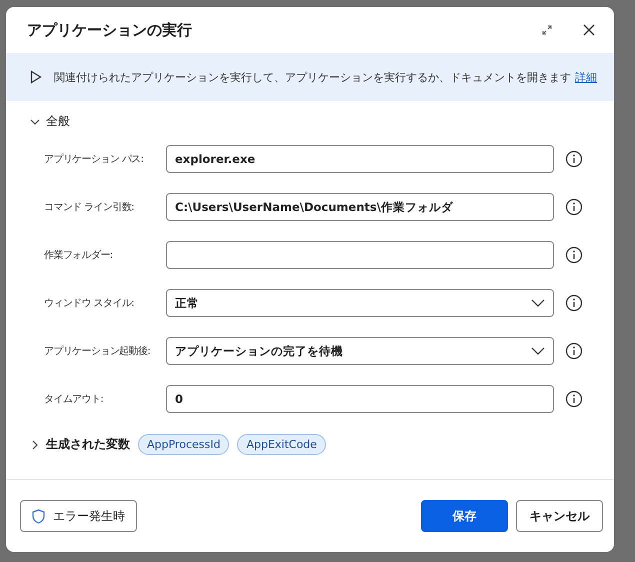  What do you see at coordinates (89, 303) in the screenshot?
I see `field-label: ウィンドウ スタイル:` at bounding box center [89, 303].